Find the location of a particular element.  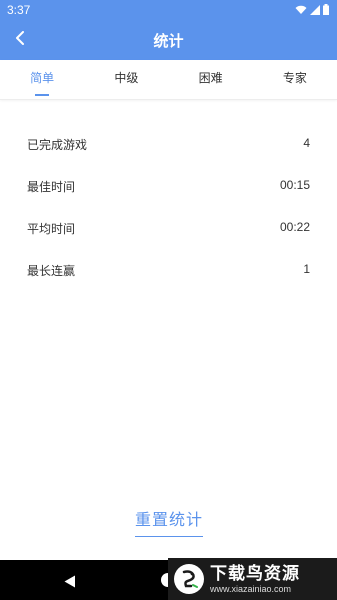

tab-easy: 简单 is located at coordinates (42, 79).